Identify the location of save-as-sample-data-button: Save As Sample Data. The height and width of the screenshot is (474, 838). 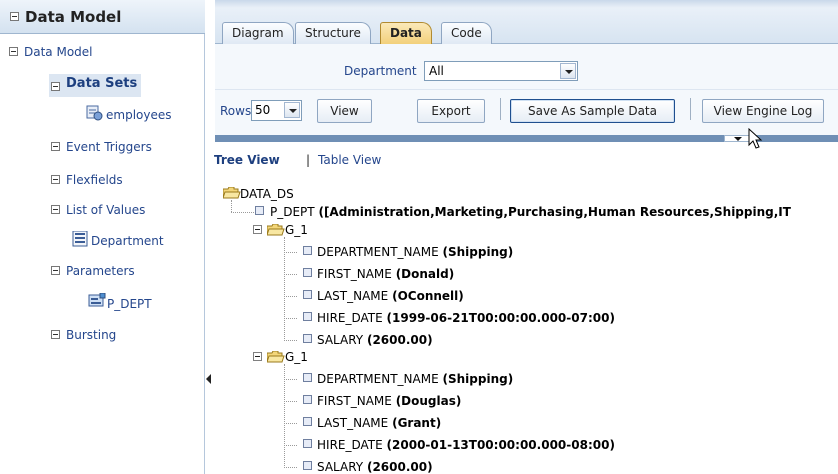
(592, 111).